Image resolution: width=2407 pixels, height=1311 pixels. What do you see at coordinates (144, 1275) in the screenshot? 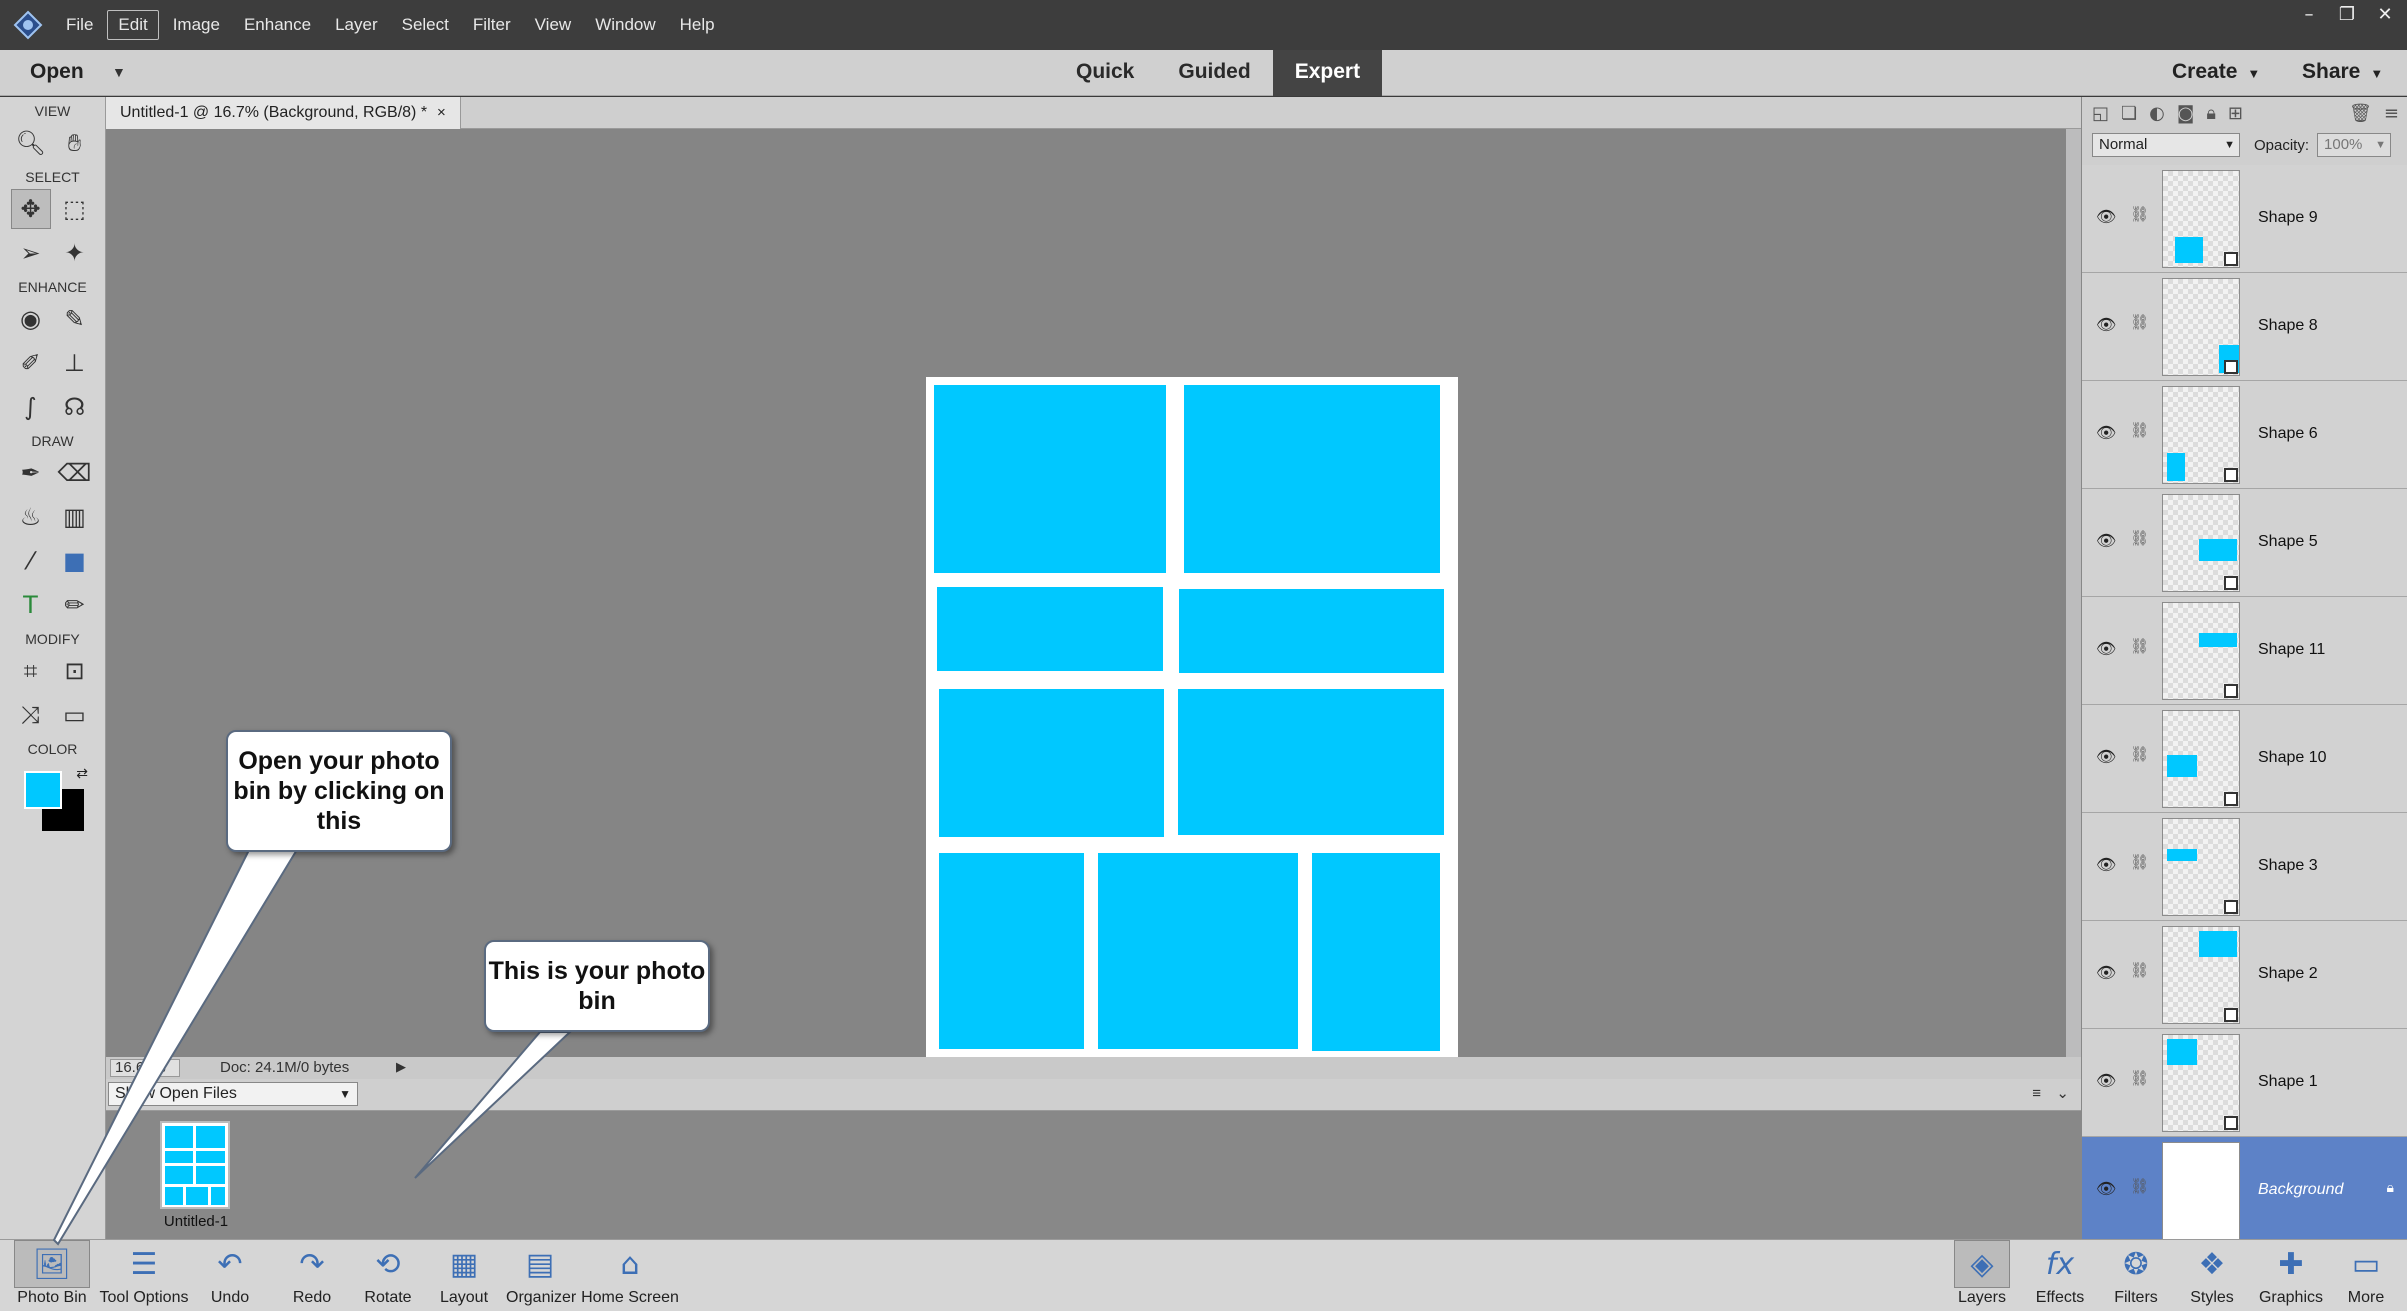
I see `tool-options-button: ☰ Tool Options` at bounding box center [144, 1275].